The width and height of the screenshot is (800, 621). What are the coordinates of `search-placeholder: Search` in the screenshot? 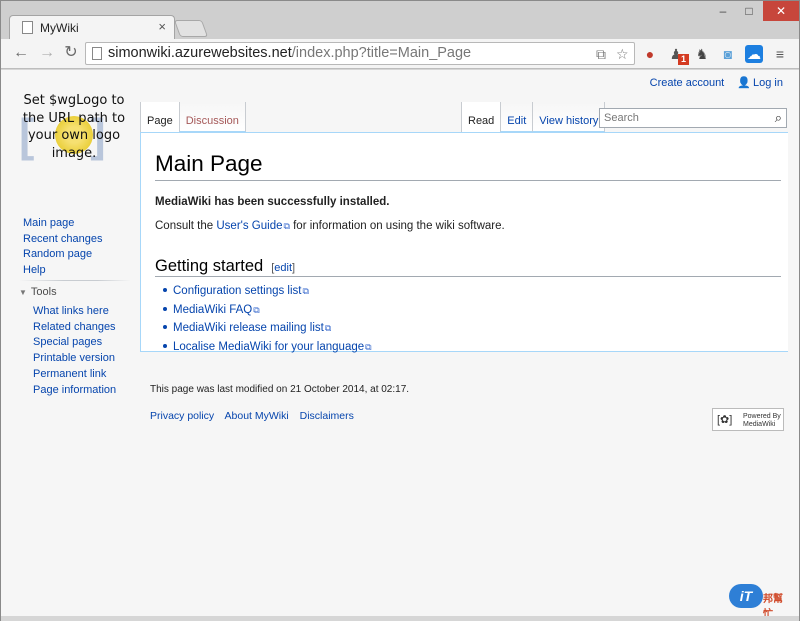 It's located at (621, 118).